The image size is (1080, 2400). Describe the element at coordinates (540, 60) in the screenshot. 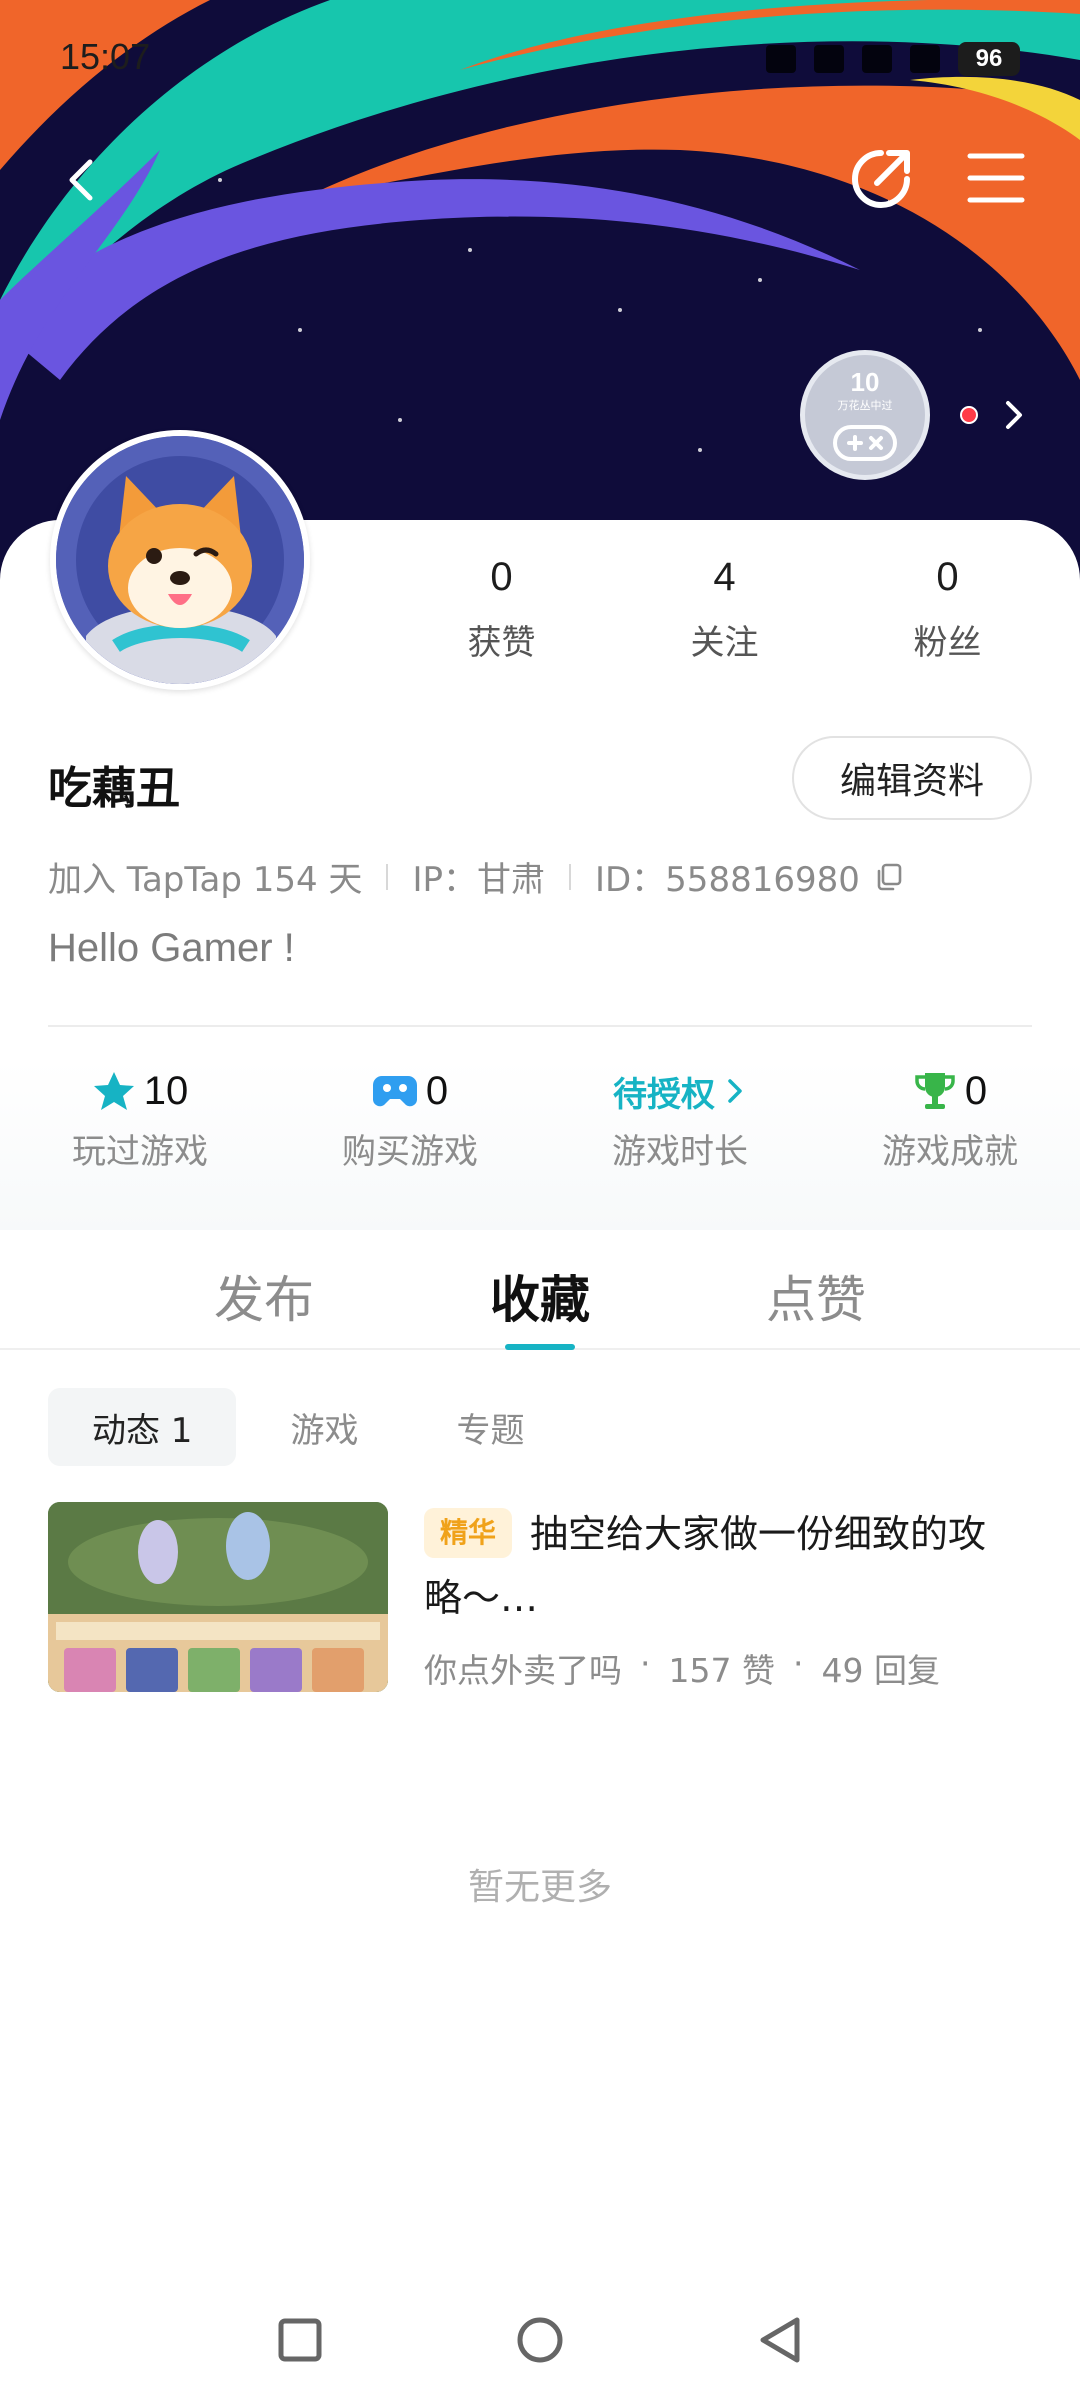

I see `status-bar: 15:07 96` at that location.